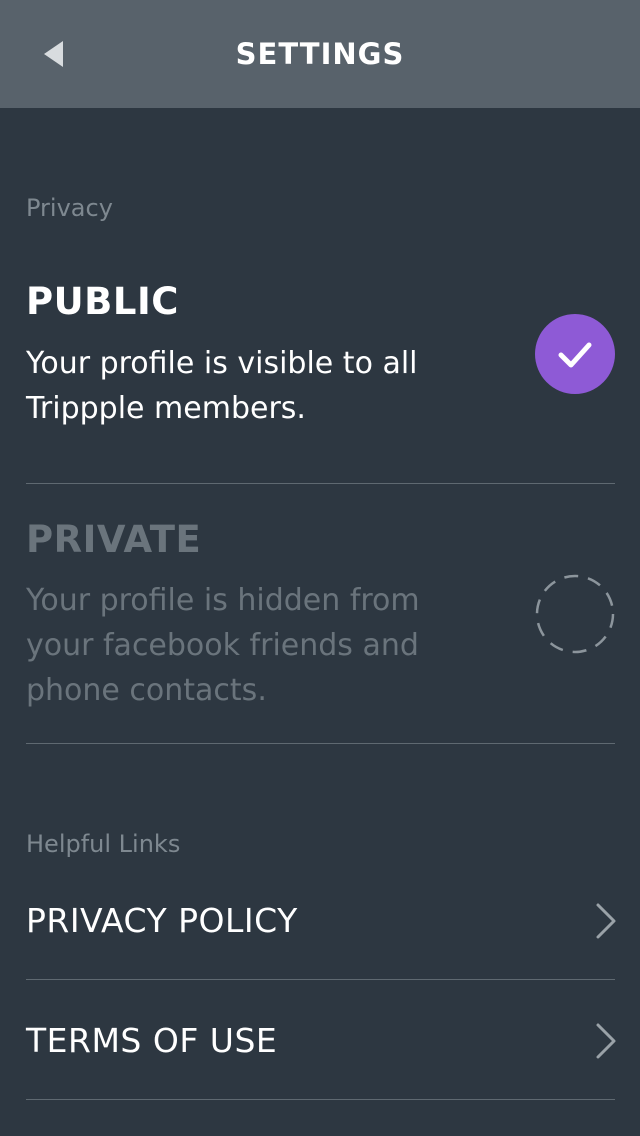  I want to click on privacy-policy-link: PRIVACY POLICY, so click(320, 921).